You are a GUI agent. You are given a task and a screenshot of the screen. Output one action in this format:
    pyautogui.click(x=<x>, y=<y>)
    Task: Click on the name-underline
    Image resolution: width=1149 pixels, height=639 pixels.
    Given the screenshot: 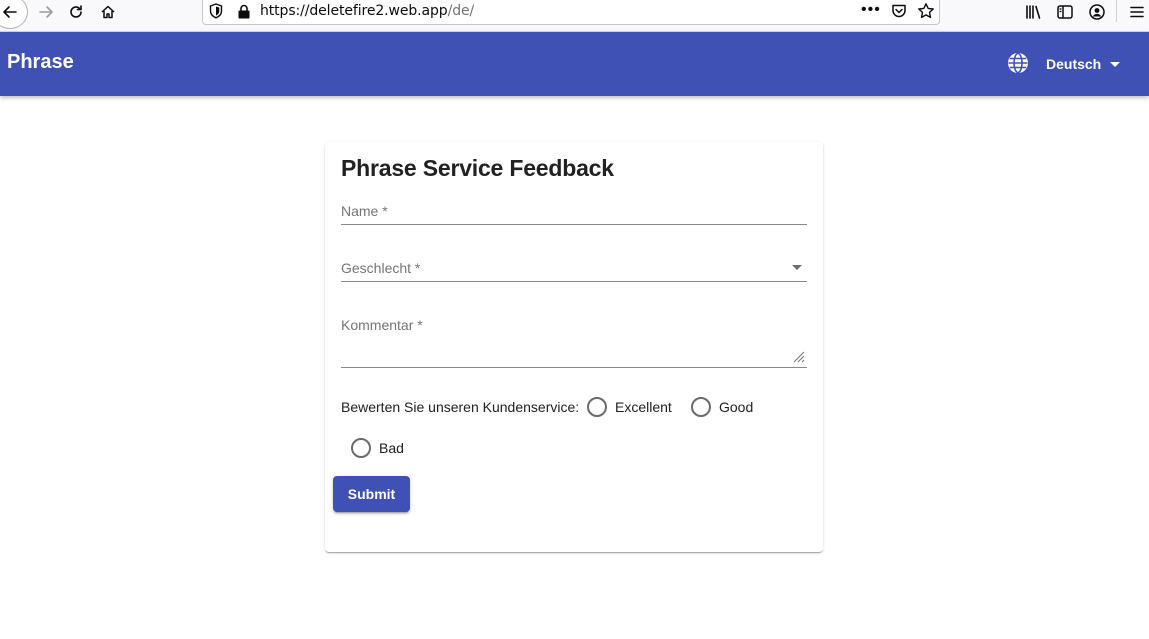 What is the action you would take?
    pyautogui.click(x=574, y=224)
    